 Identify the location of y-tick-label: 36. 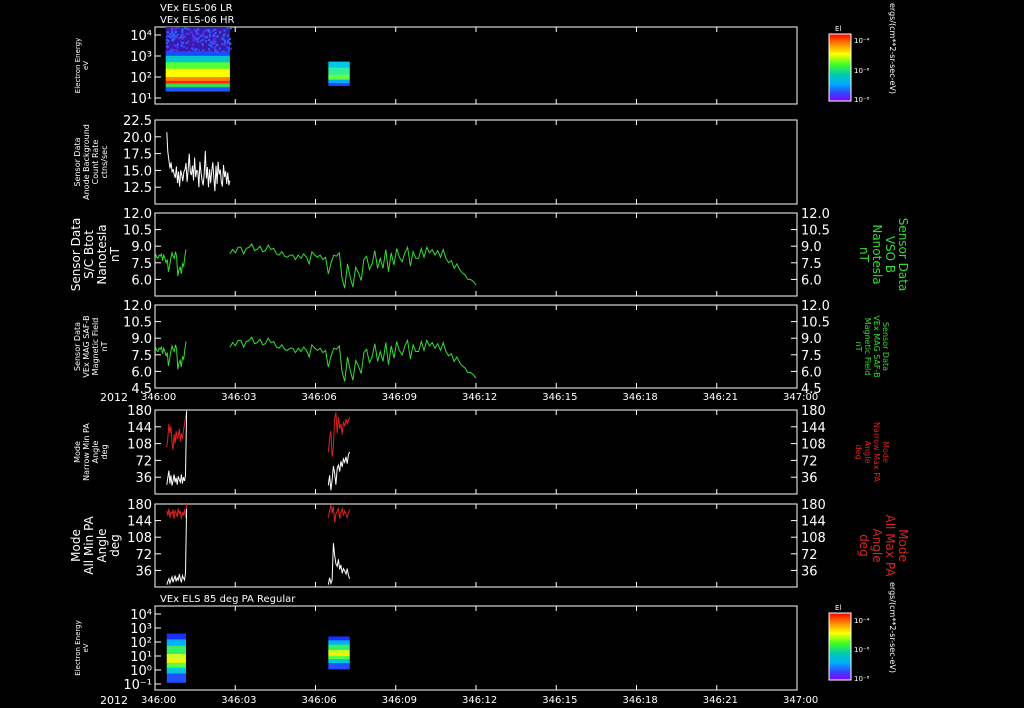
(143, 571).